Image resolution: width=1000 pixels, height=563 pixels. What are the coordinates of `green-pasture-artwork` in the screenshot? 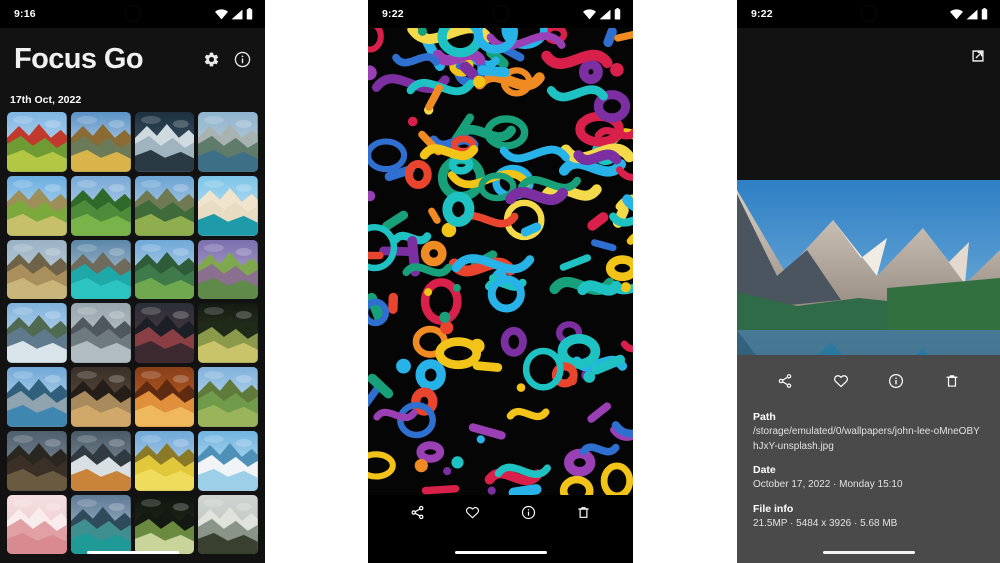 It's located at (228, 397).